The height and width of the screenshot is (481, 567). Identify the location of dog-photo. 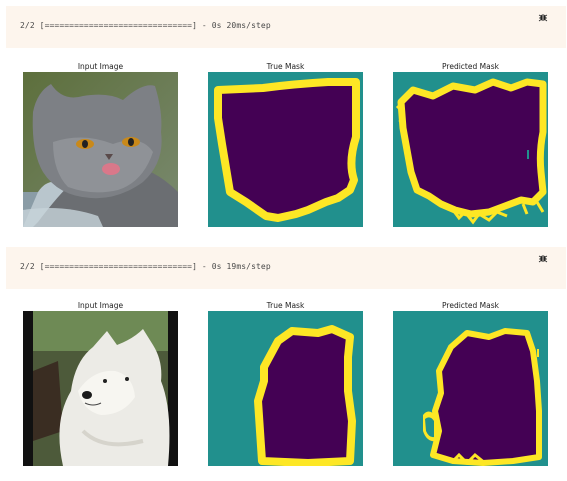
(100, 388).